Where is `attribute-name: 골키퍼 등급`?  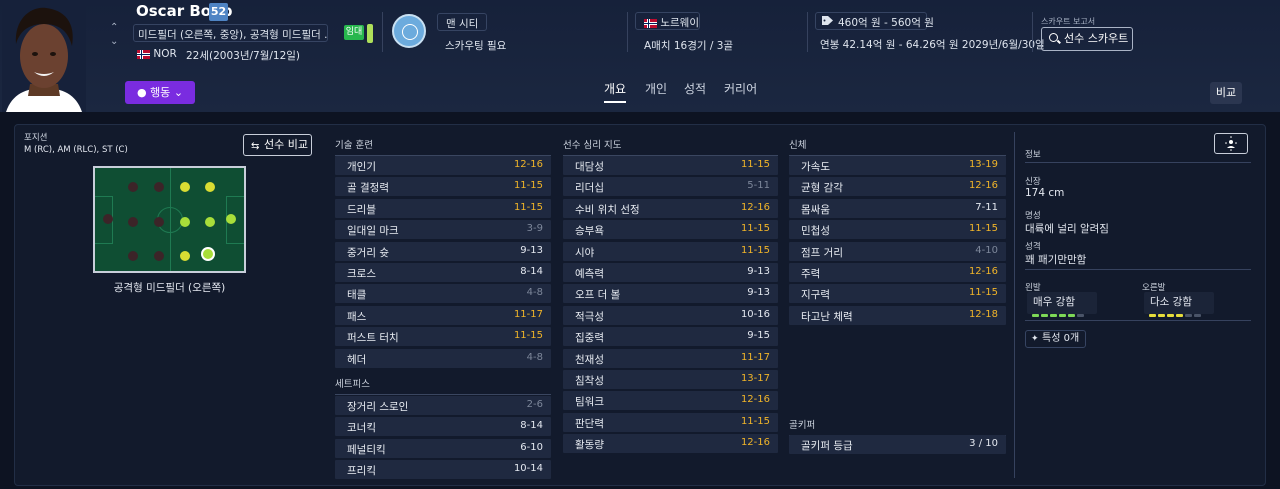 attribute-name: 골키퍼 등급 is located at coordinates (827, 446).